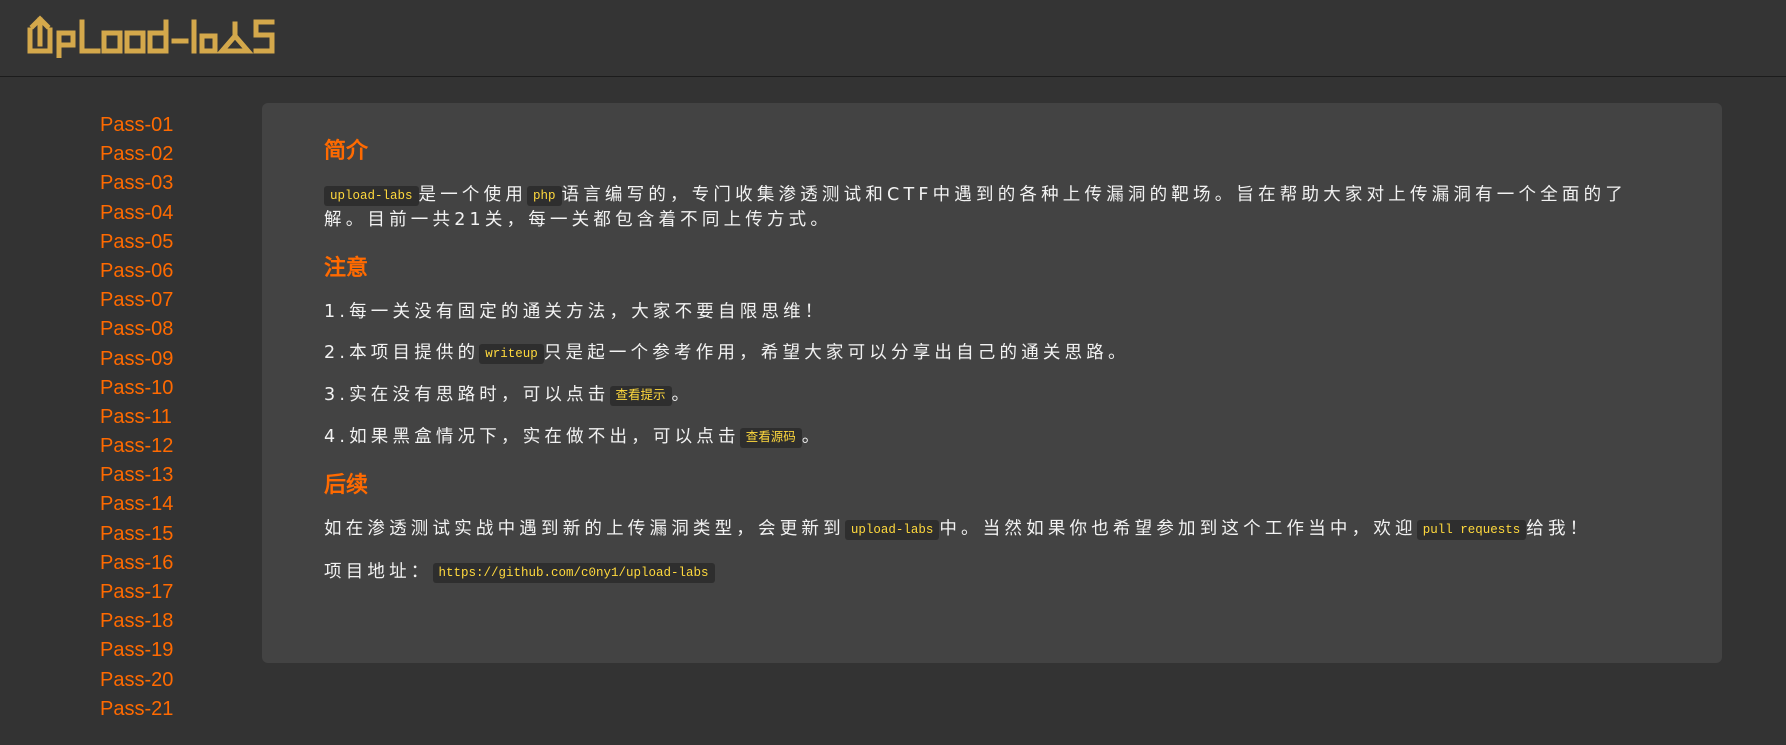 The height and width of the screenshot is (745, 1786). I want to click on sidebar-item-pass-20: Pass-20, so click(180, 680).